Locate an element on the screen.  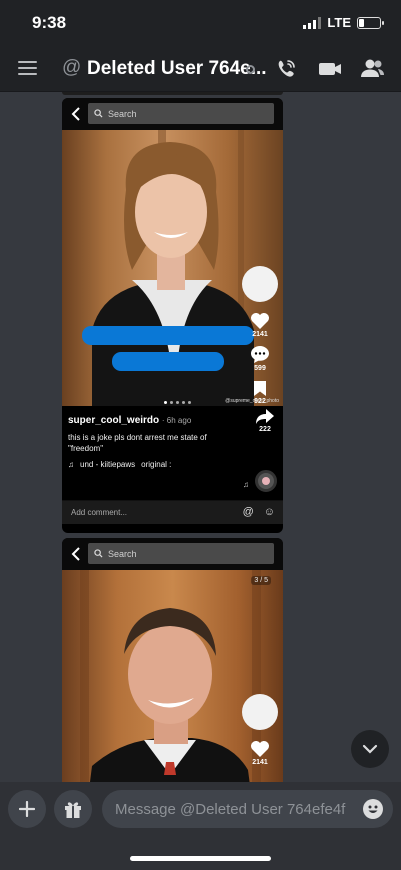
attach-button is located at coordinates (27, 809).